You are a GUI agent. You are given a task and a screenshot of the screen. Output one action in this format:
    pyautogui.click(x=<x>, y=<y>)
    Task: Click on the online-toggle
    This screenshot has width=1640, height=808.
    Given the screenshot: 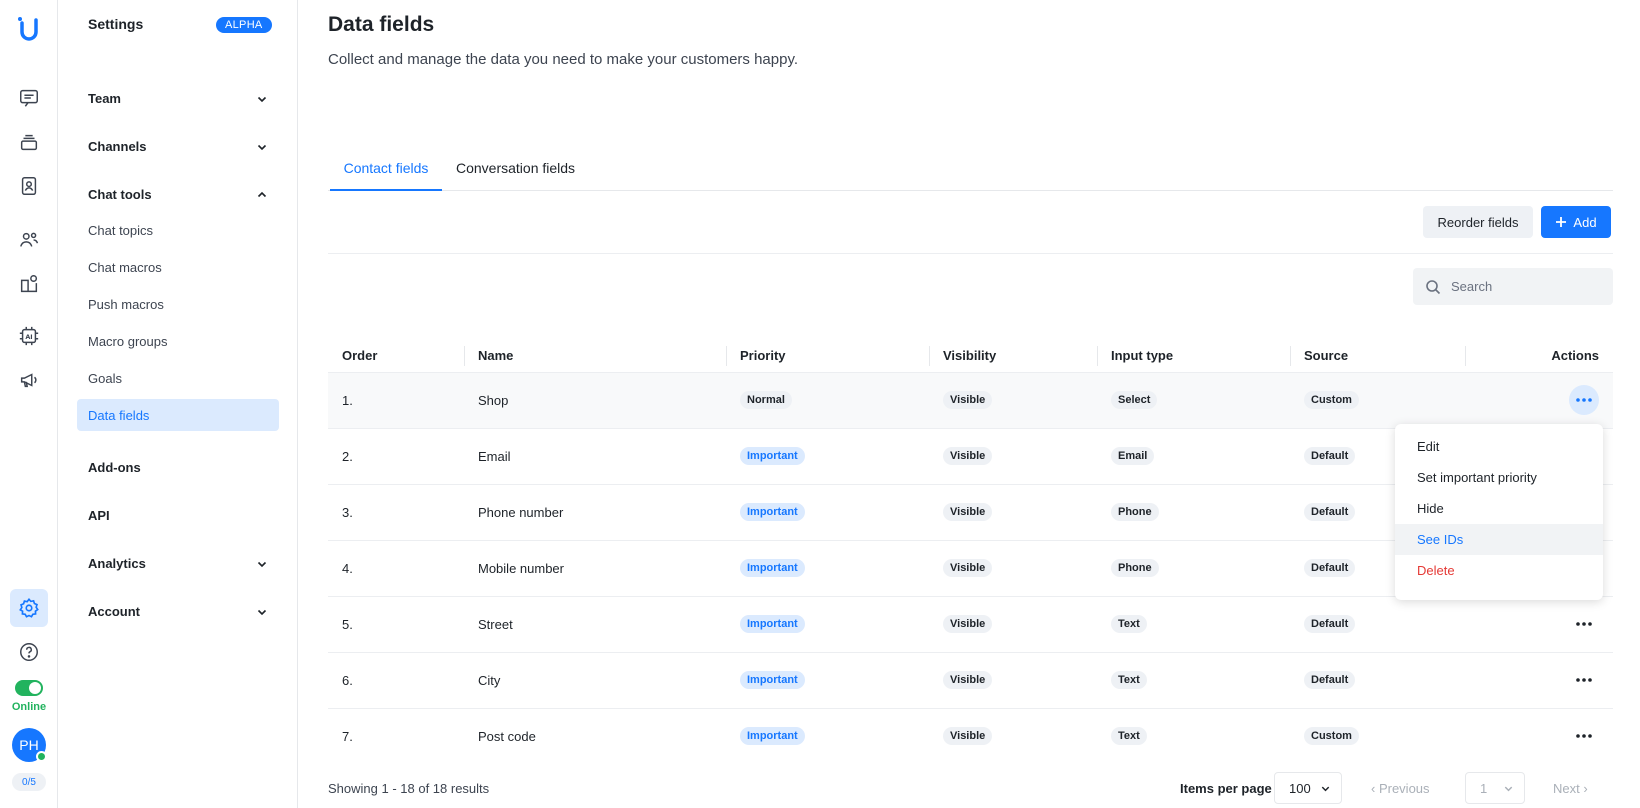 What is the action you would take?
    pyautogui.click(x=29, y=688)
    